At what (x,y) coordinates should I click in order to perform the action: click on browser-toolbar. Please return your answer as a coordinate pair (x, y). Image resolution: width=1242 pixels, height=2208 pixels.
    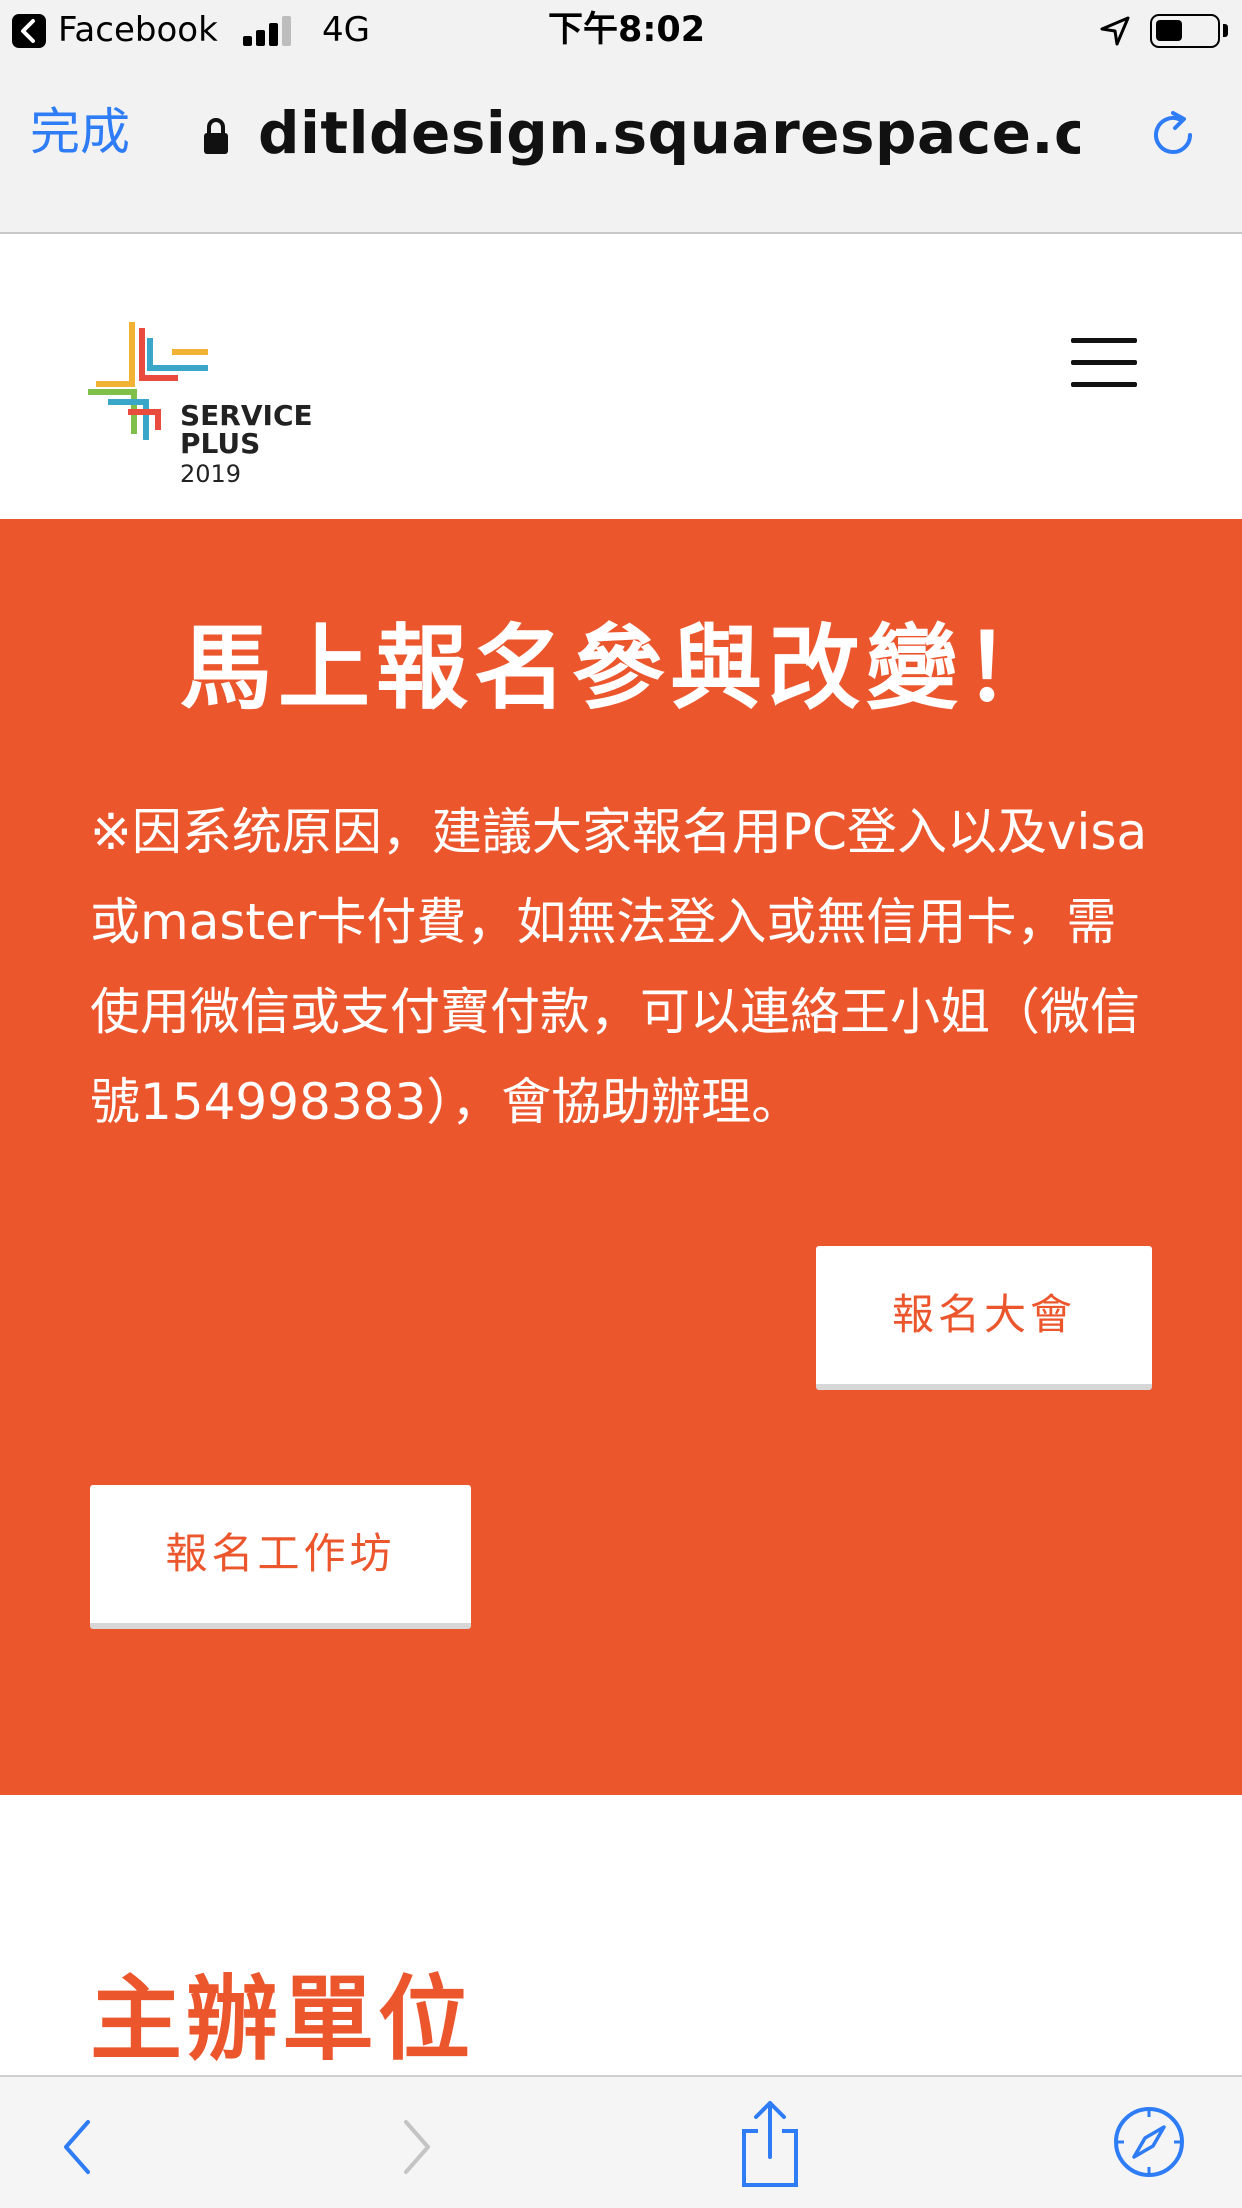
    Looking at the image, I should click on (621, 2141).